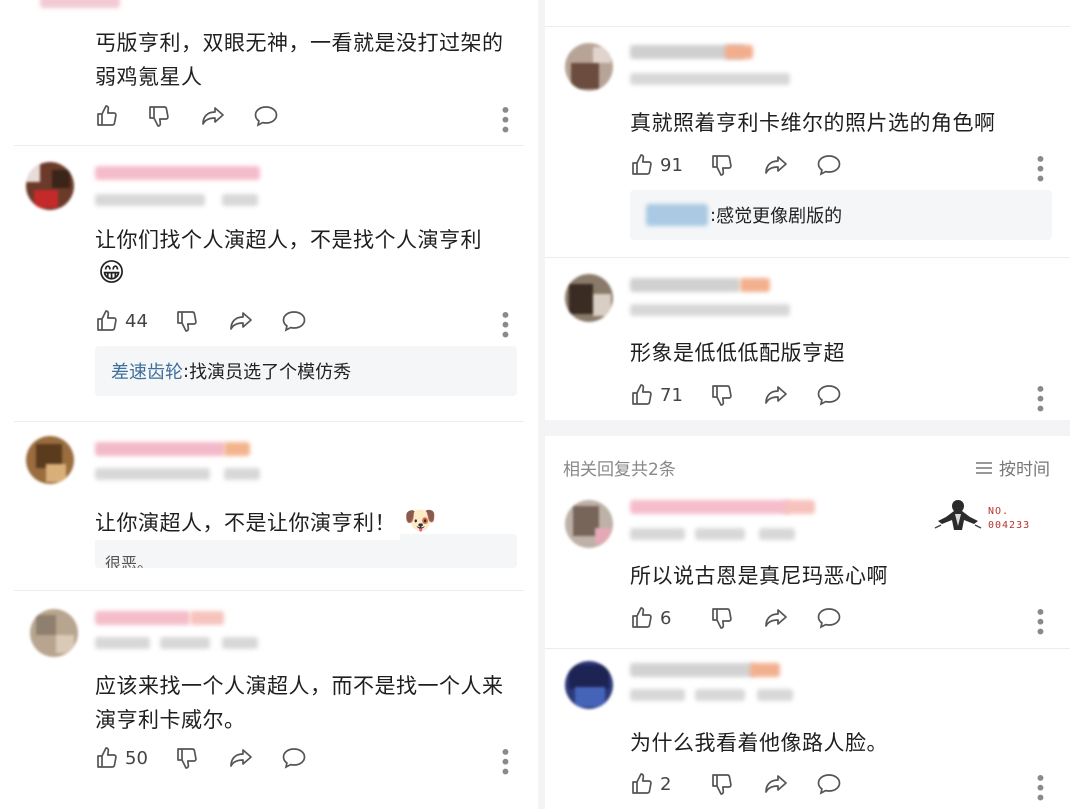 The height and width of the screenshot is (809, 1080). What do you see at coordinates (247, 523) in the screenshot?
I see `comment-text: 让你演超人，不是让你演亨利！` at bounding box center [247, 523].